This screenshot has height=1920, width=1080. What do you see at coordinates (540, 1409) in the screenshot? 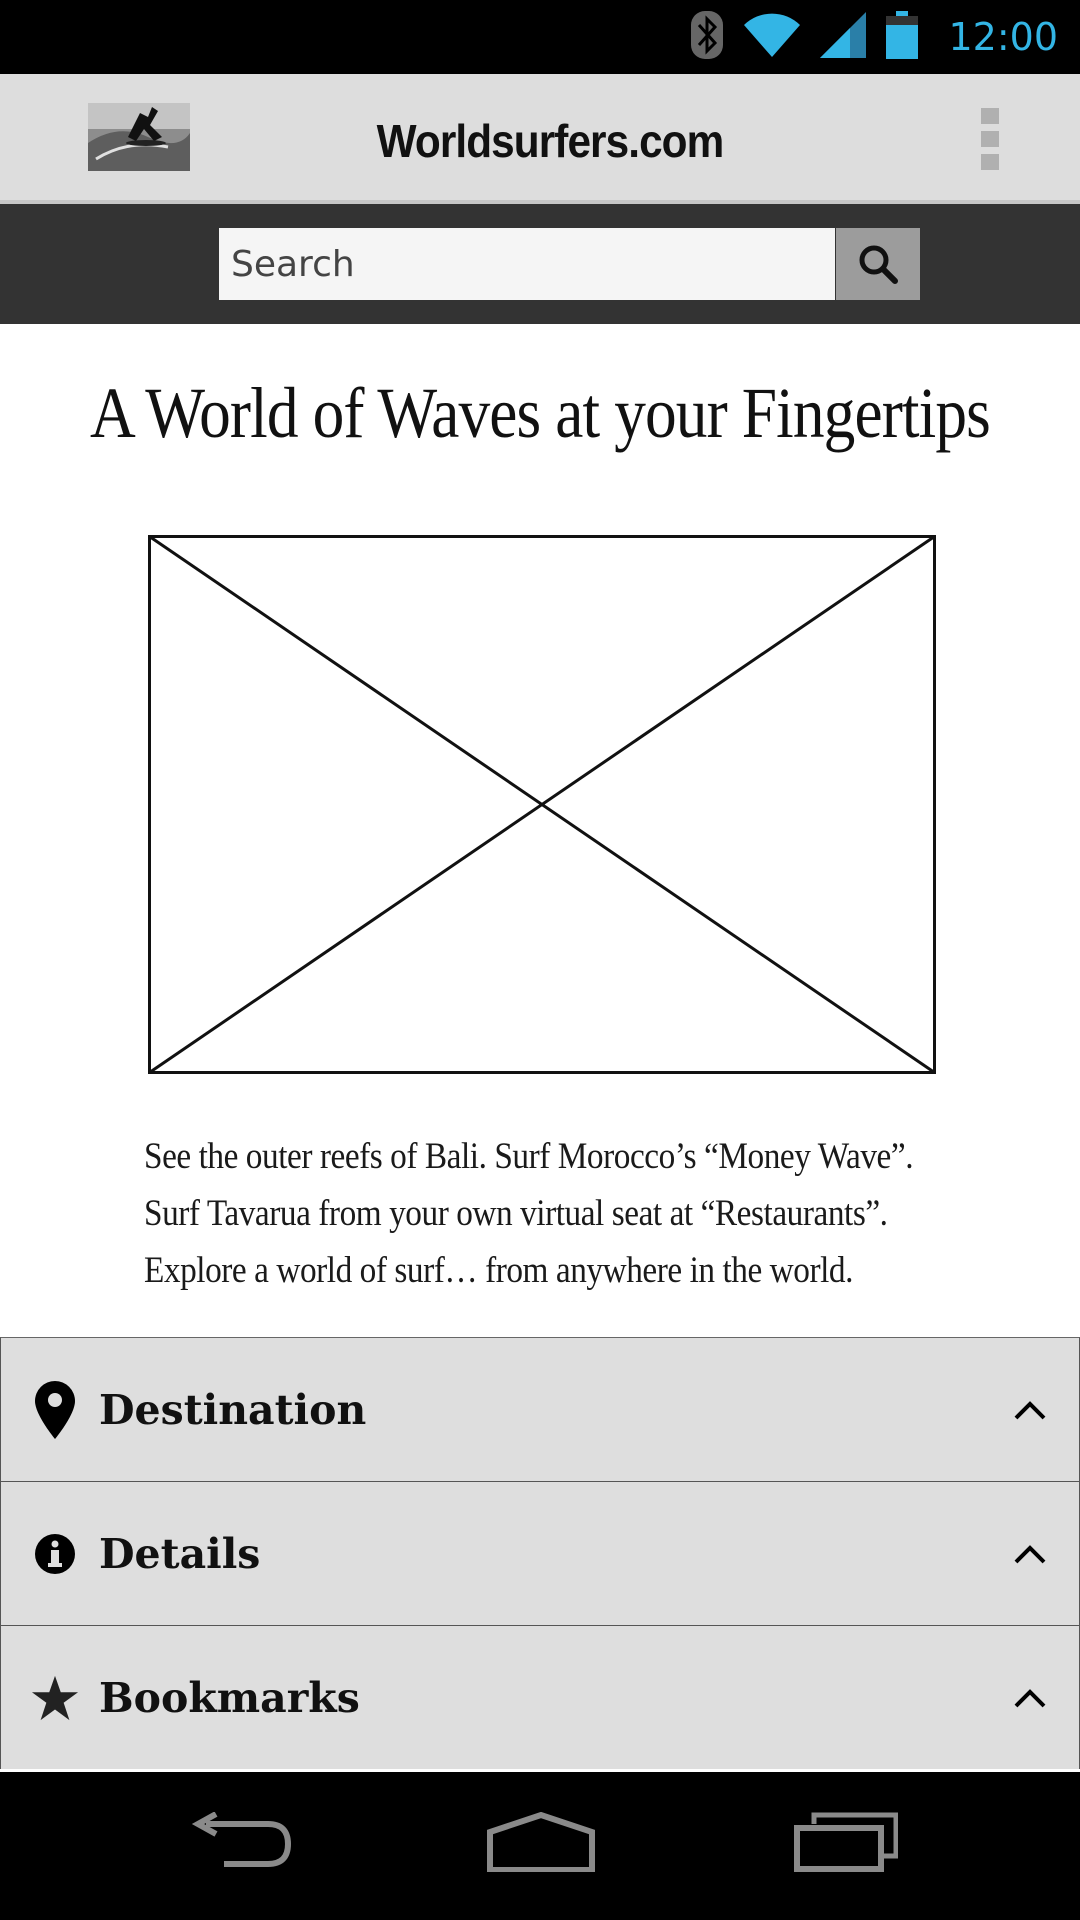
I see `accordion-item-destination: Destination` at bounding box center [540, 1409].